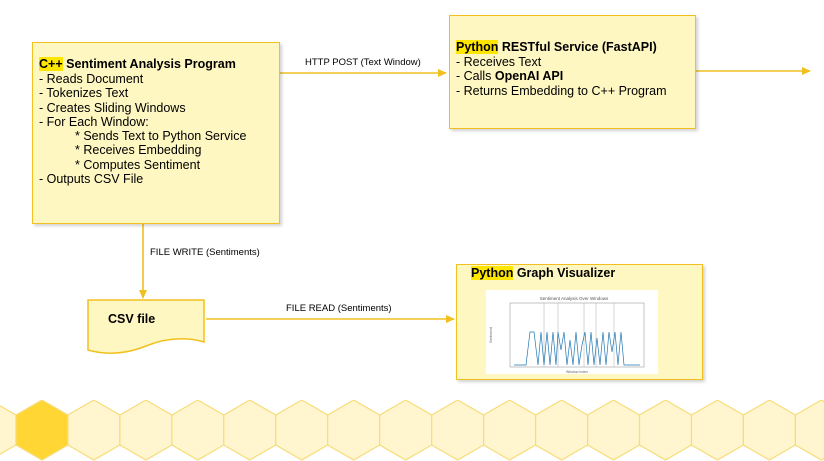 This screenshot has height=461, width=824. I want to click on cpp-item: - Tokenizes Text, so click(84, 93).